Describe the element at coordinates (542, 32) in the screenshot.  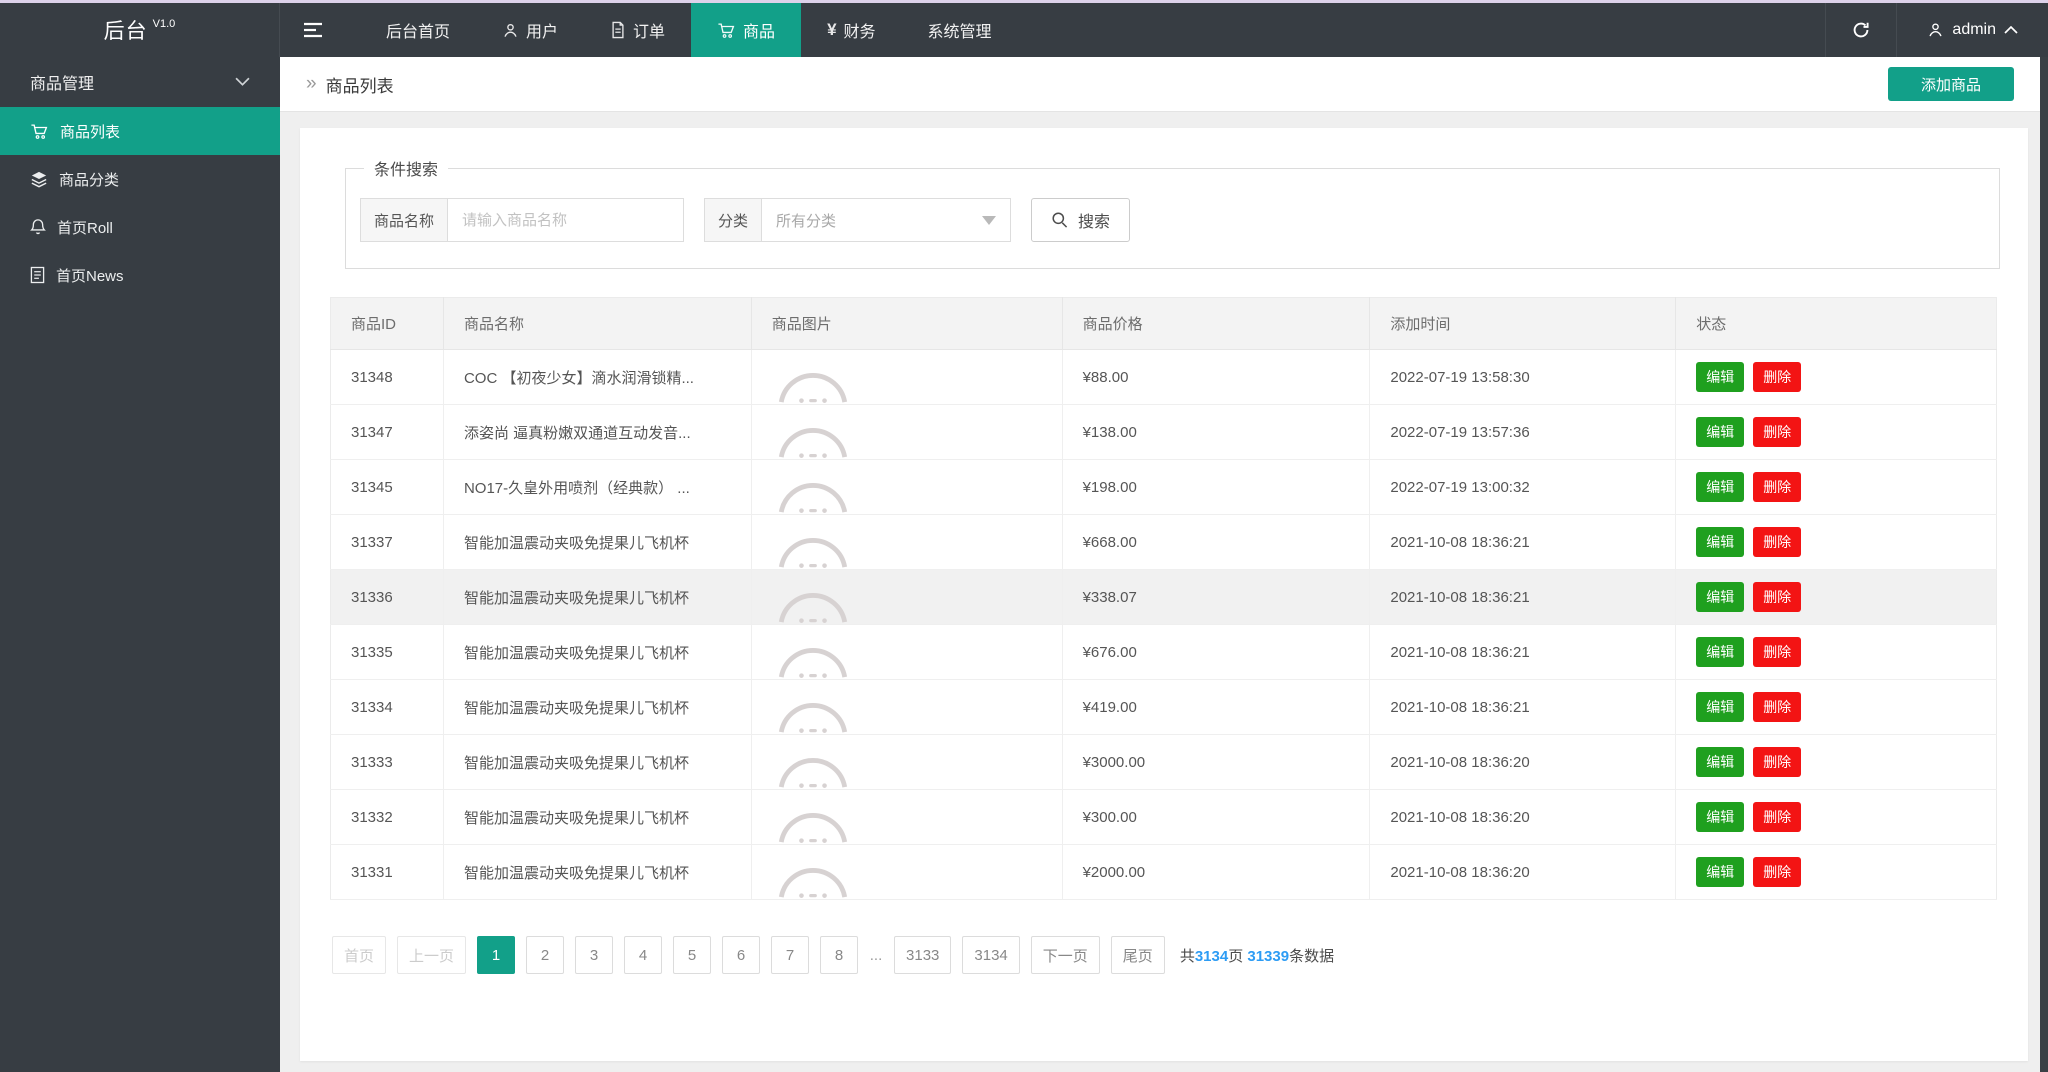
I see `nav-item-label: 用户` at that location.